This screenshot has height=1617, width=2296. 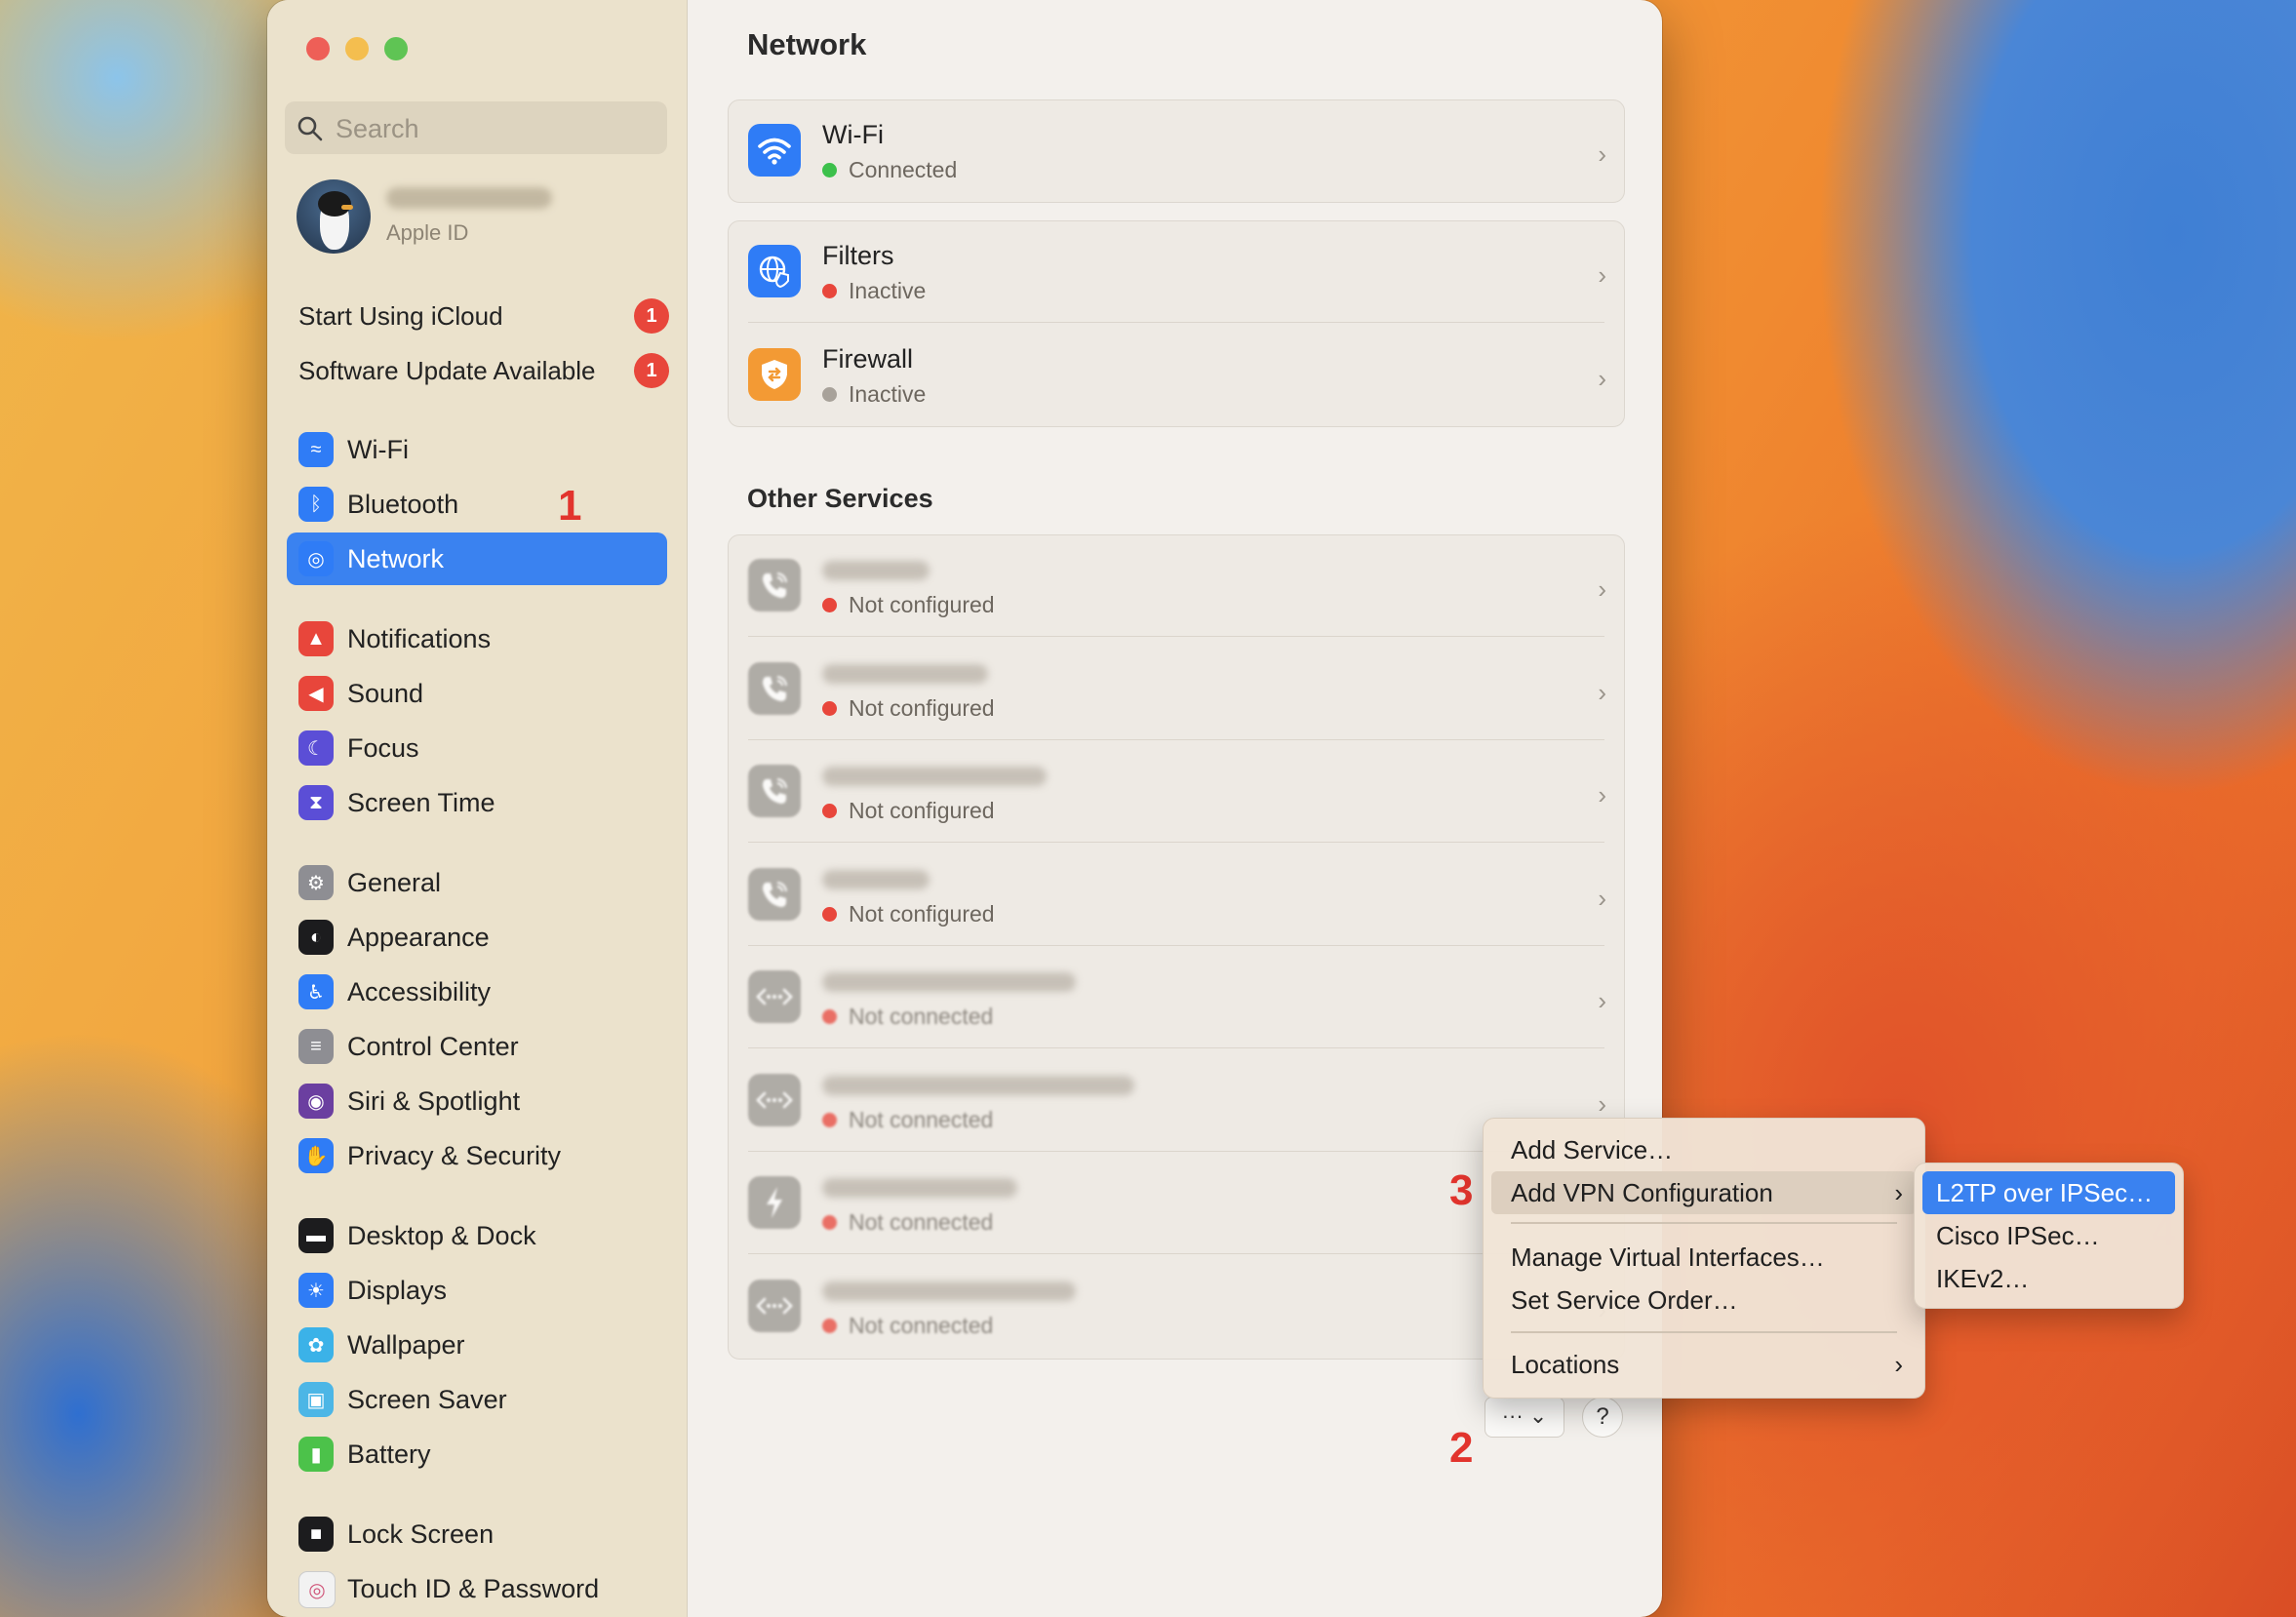 What do you see at coordinates (447, 371) in the screenshot?
I see `notice-label: Software Update Available` at bounding box center [447, 371].